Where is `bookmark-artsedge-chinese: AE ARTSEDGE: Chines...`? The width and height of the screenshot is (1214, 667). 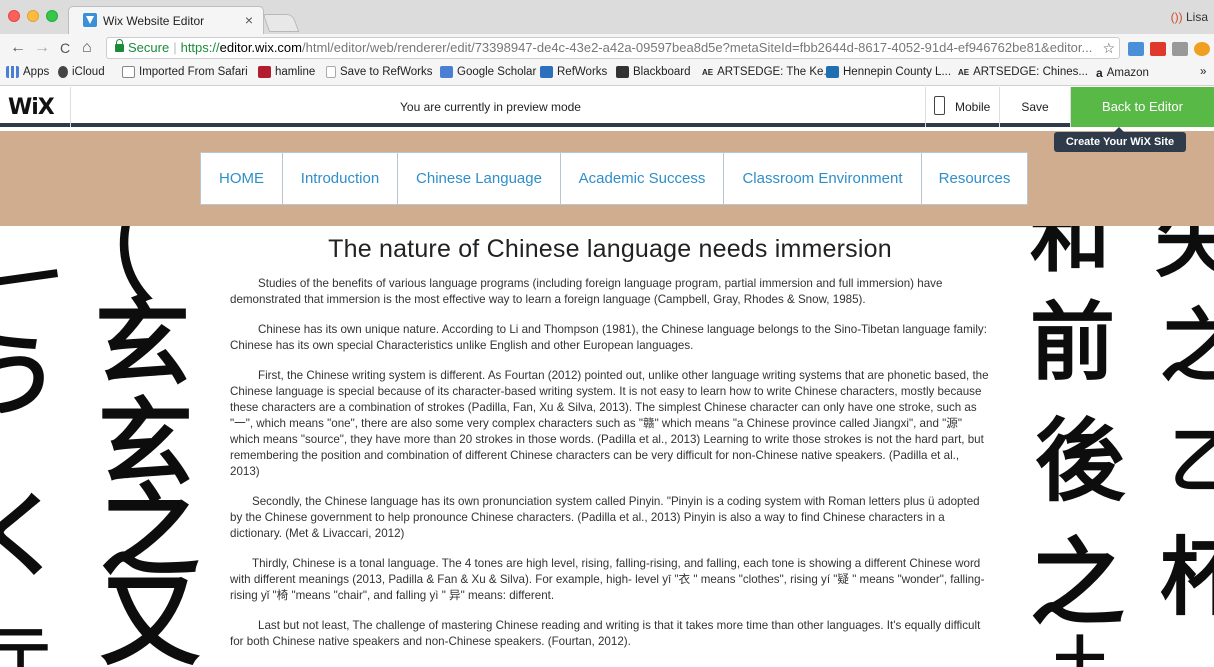
bookmark-artsedge-chinese: AE ARTSEDGE: Chines... is located at coordinates (1023, 72).